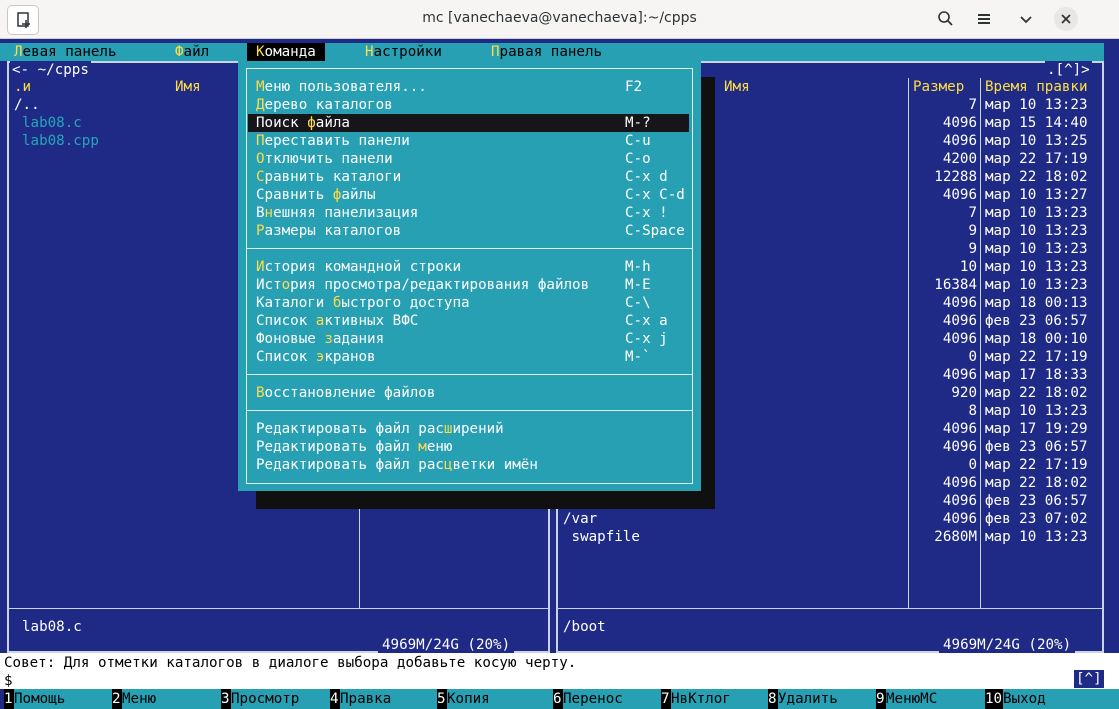  What do you see at coordinates (468, 105) in the screenshot?
I see `command-menu-item: Дерево каталогов` at bounding box center [468, 105].